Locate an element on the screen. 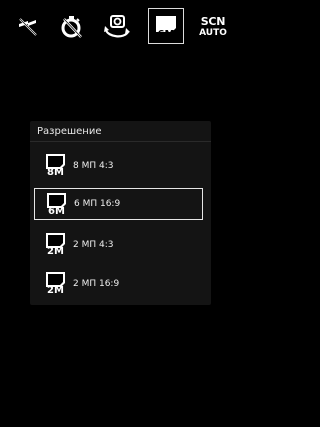 The image size is (320, 427). scene-mode-button: SCN AUTO is located at coordinates (213, 27).